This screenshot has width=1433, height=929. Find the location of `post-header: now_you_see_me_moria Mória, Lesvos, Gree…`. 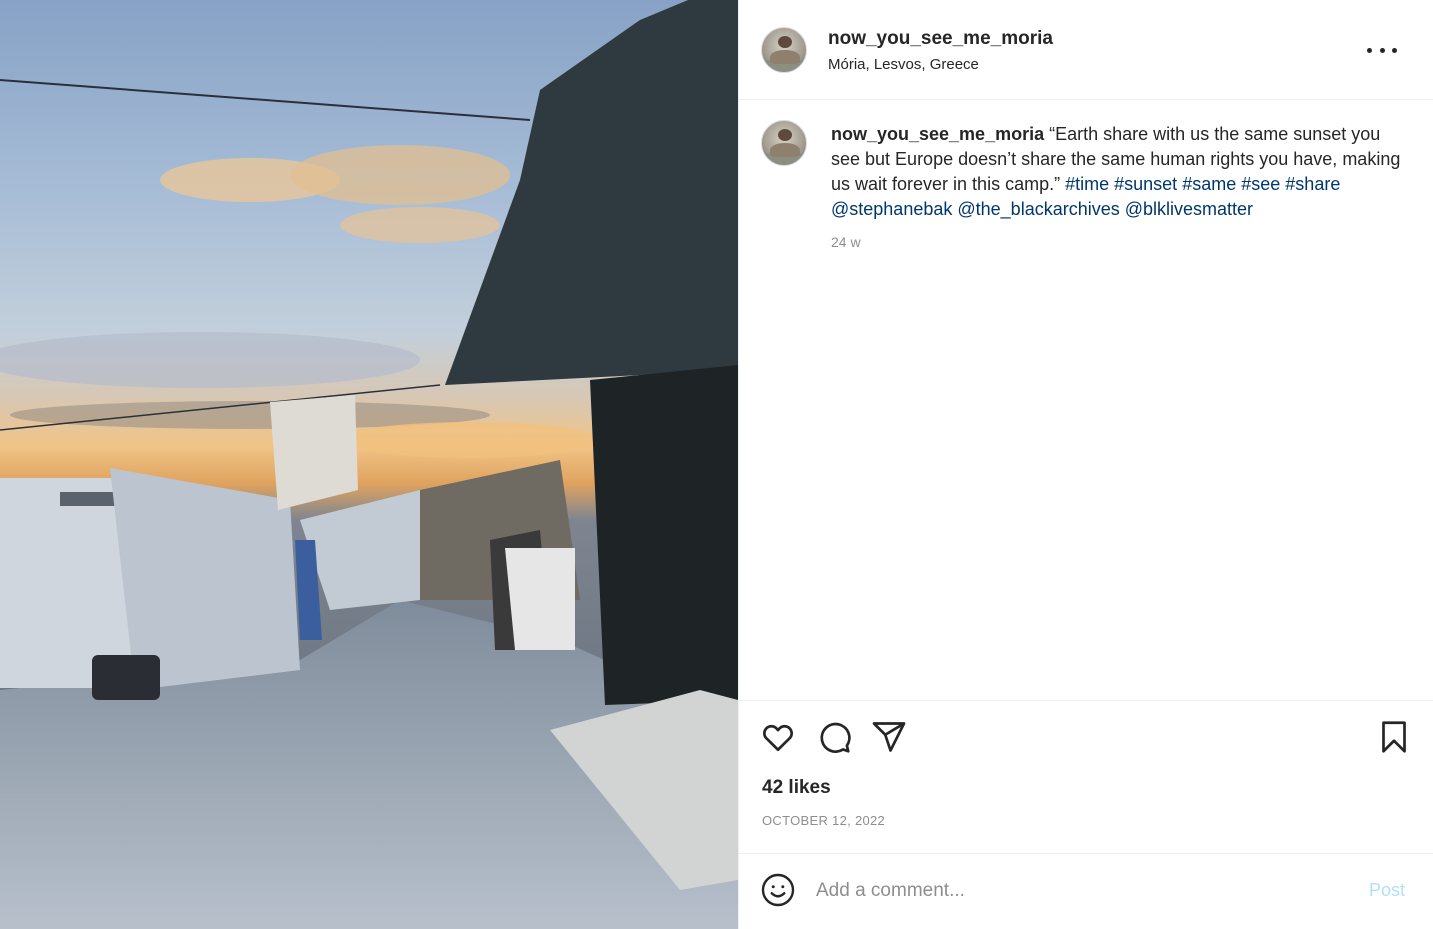

post-header: now_you_see_me_moria Mória, Lesvos, Gree… is located at coordinates (1086, 50).